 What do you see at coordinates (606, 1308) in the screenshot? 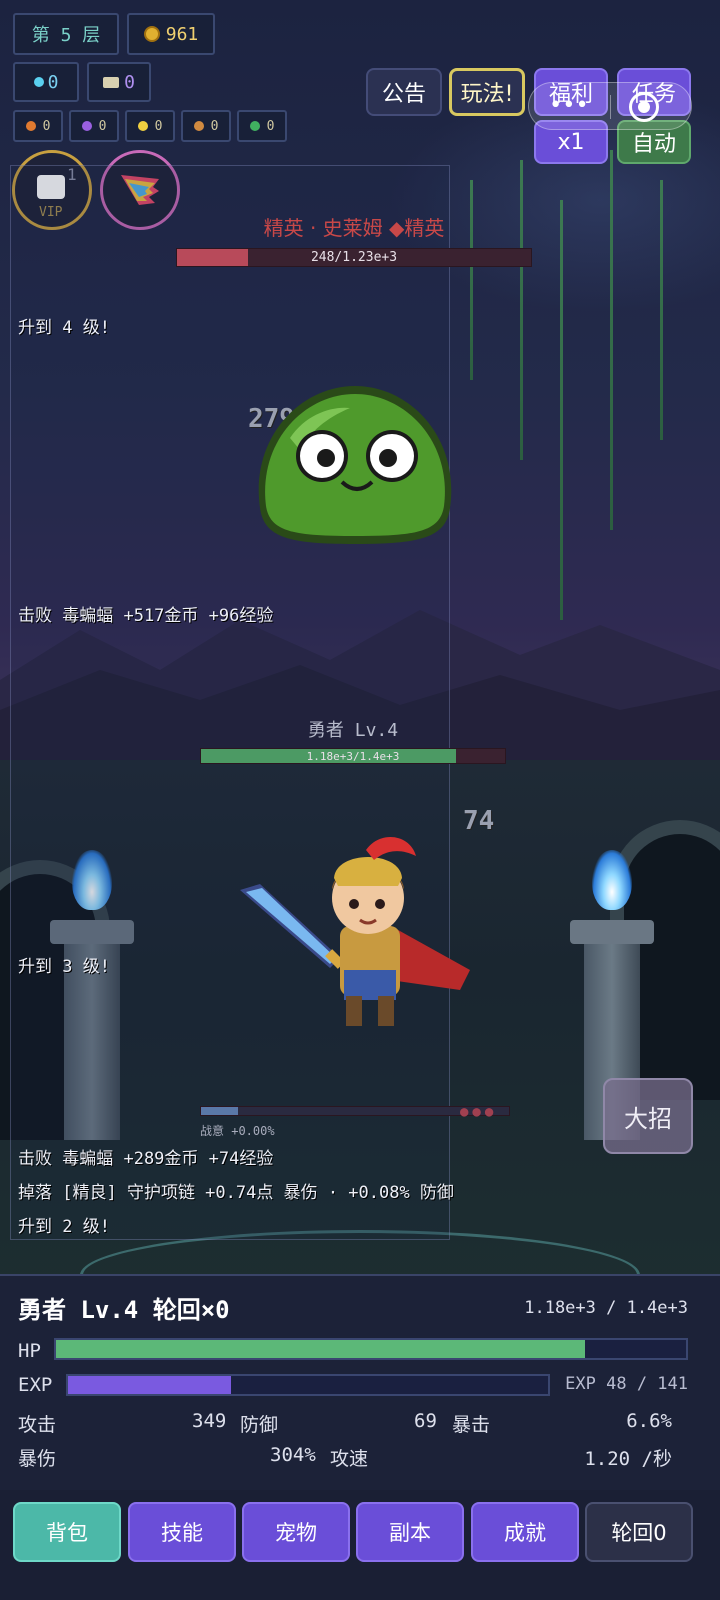
I see `hp-value: 1.18e+3 / 1.4e+3` at bounding box center [606, 1308].